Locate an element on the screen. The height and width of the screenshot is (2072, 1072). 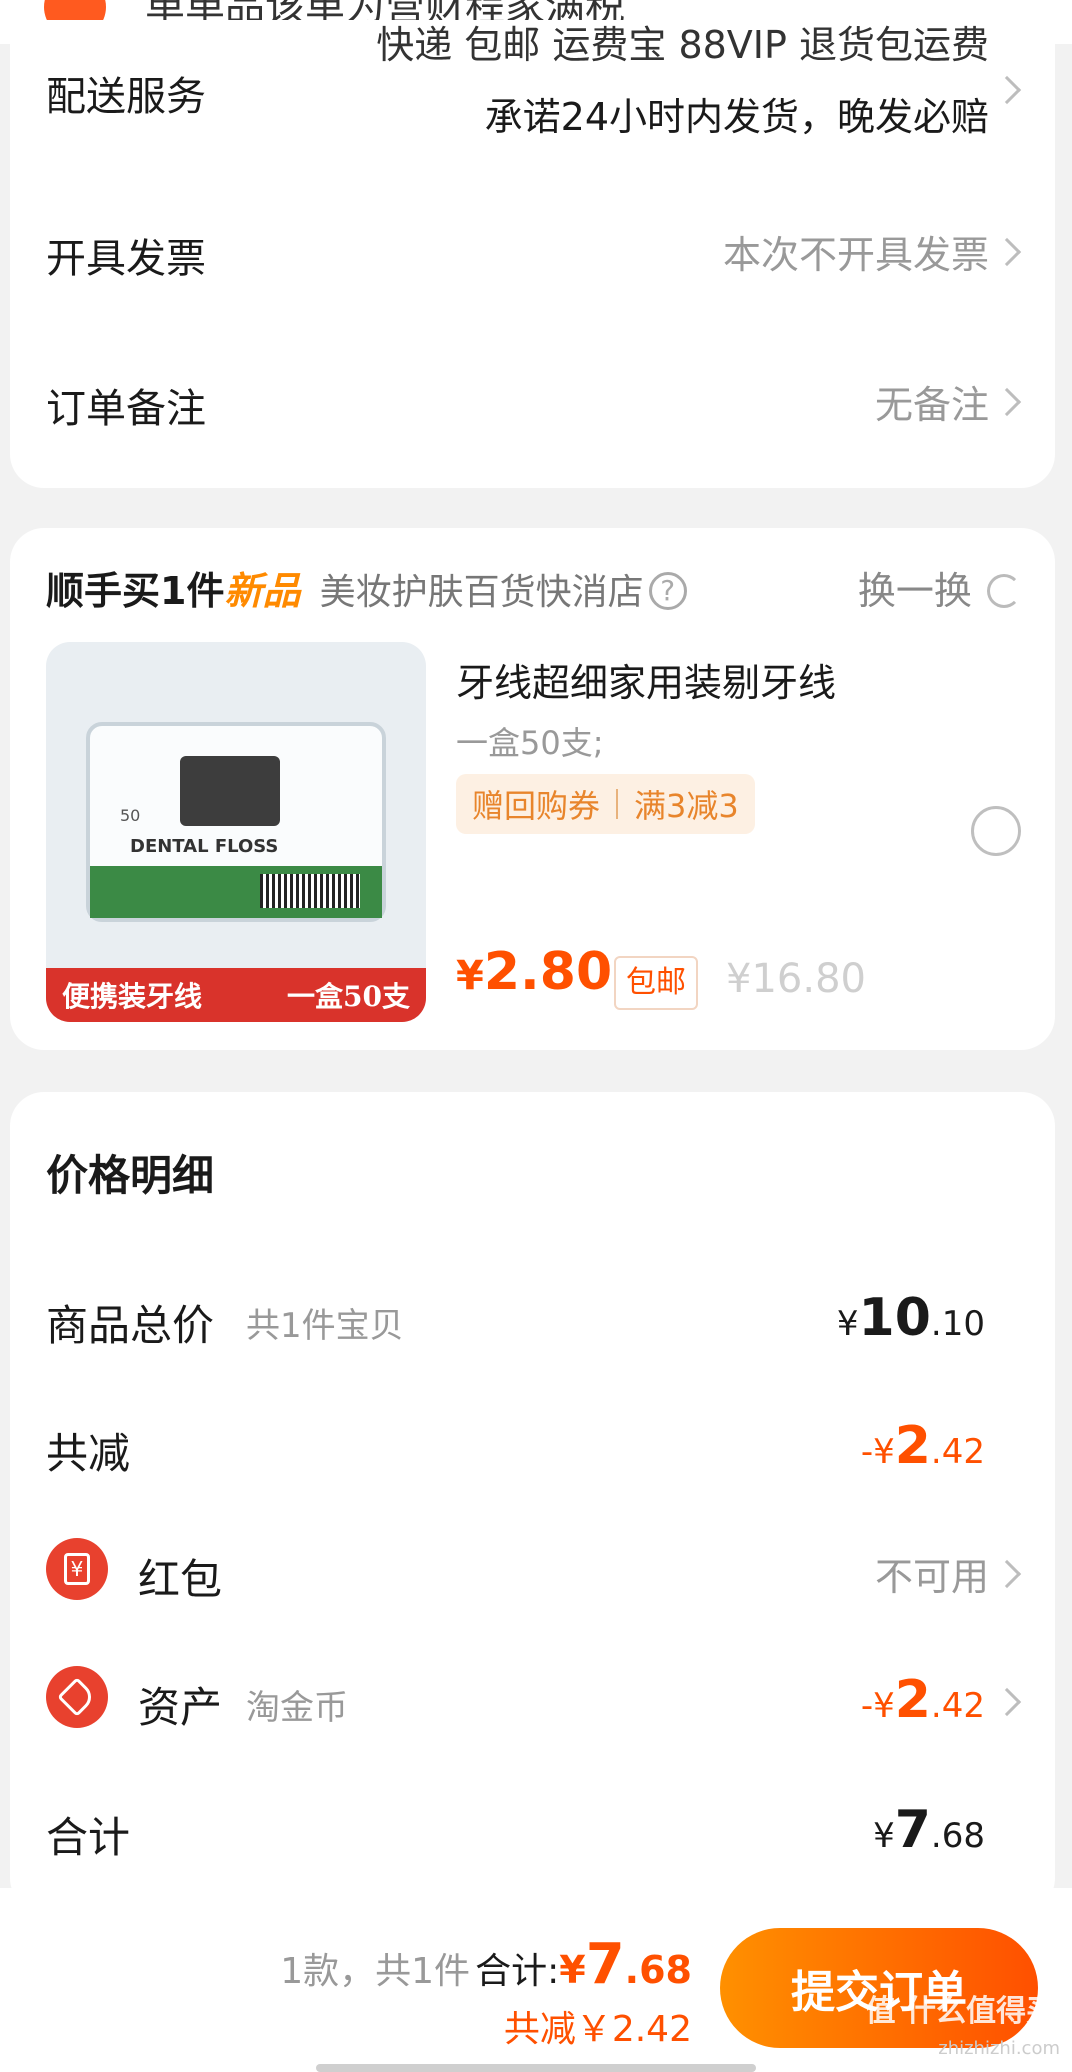
home-indicator is located at coordinates (536, 2068).